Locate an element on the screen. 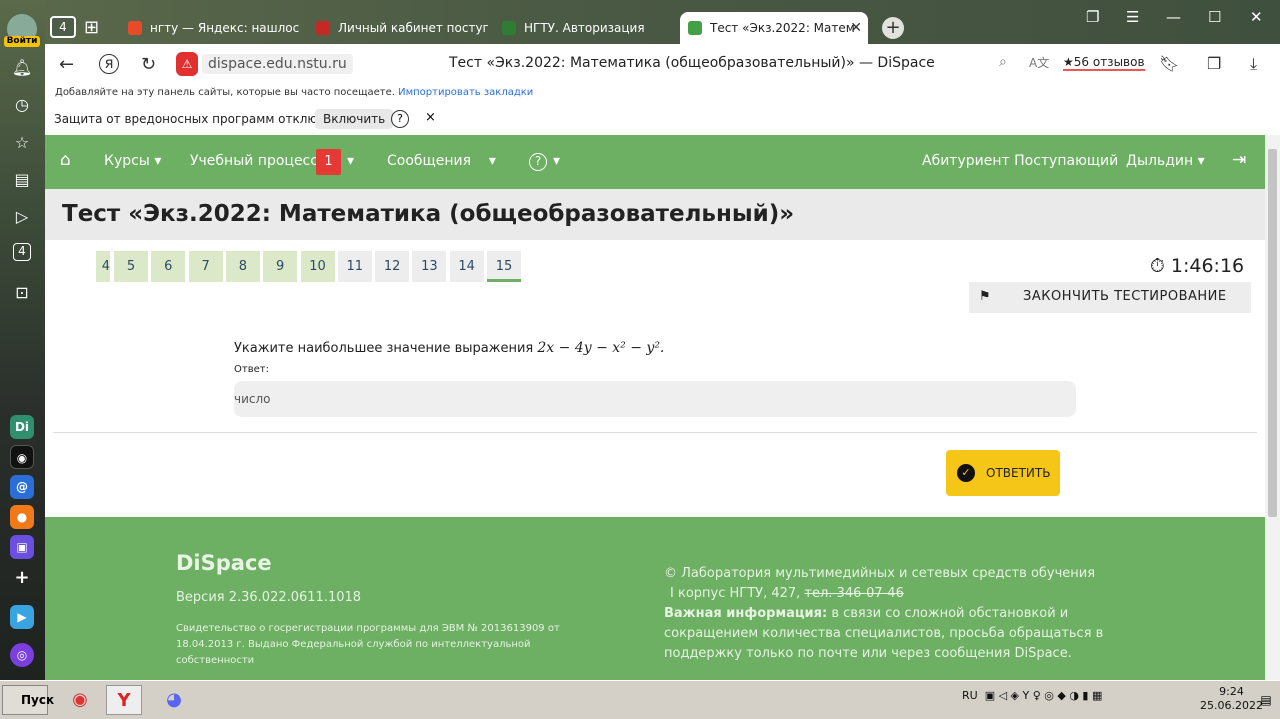 The image size is (1280, 719). system-tray: RU ▣ ◁ ◈ Y ♀ ◎ ◆ ◑ ▮ ▦ is located at coordinates (1032, 695).